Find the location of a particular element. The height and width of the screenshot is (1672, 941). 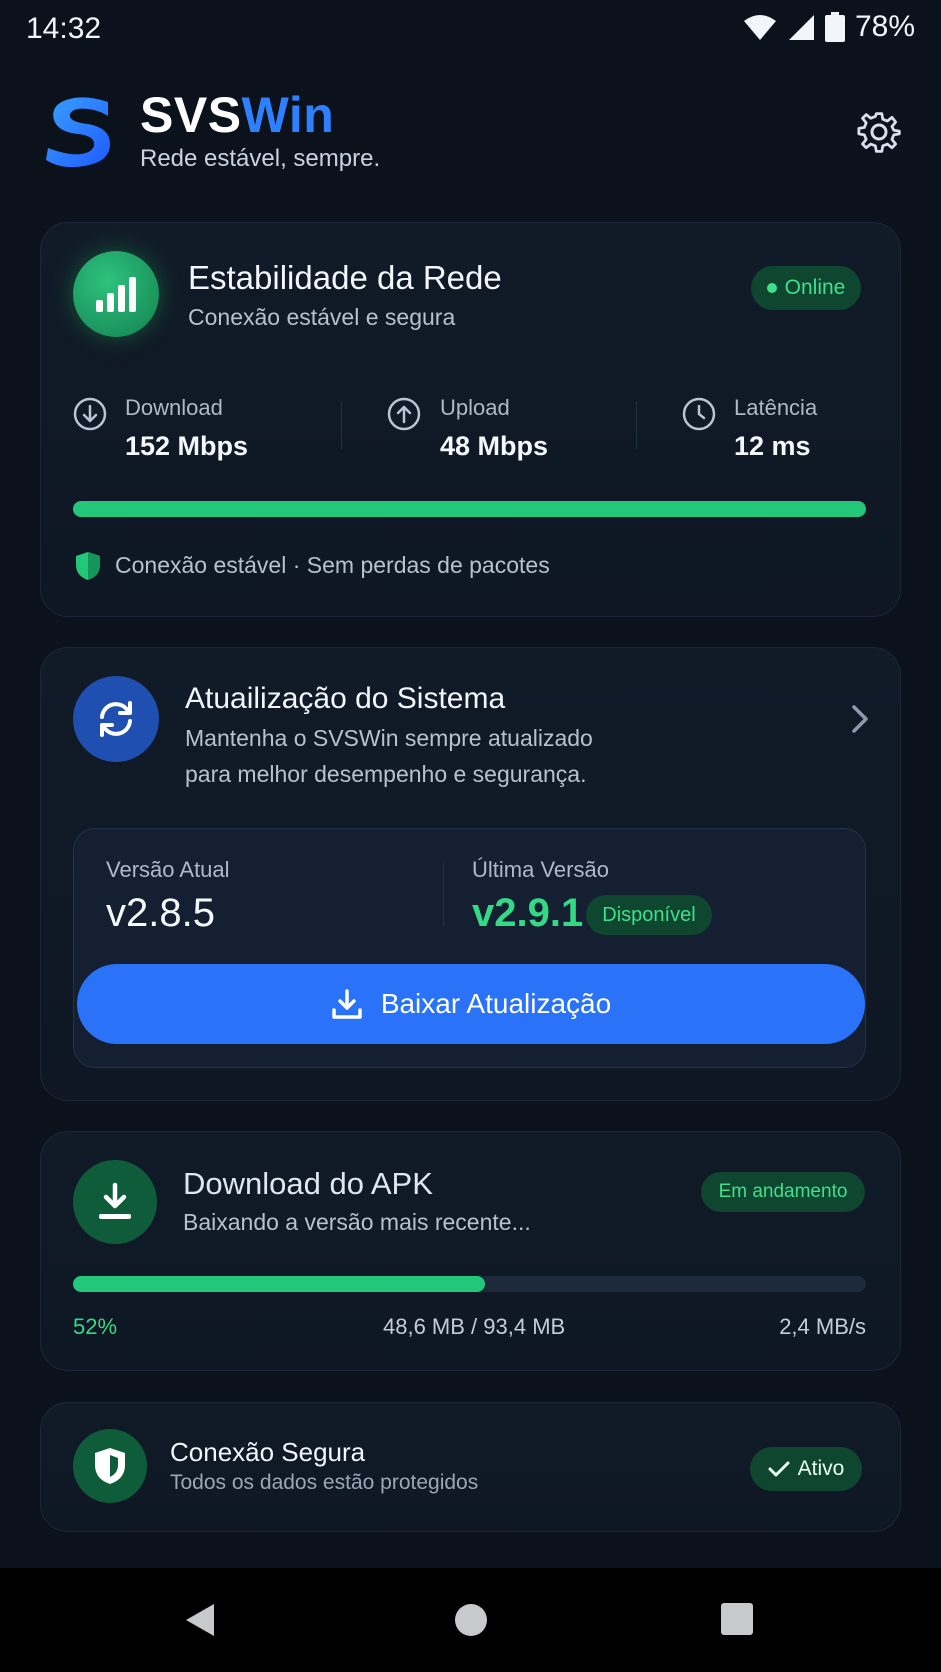

latency-label: Latência is located at coordinates (776, 407).